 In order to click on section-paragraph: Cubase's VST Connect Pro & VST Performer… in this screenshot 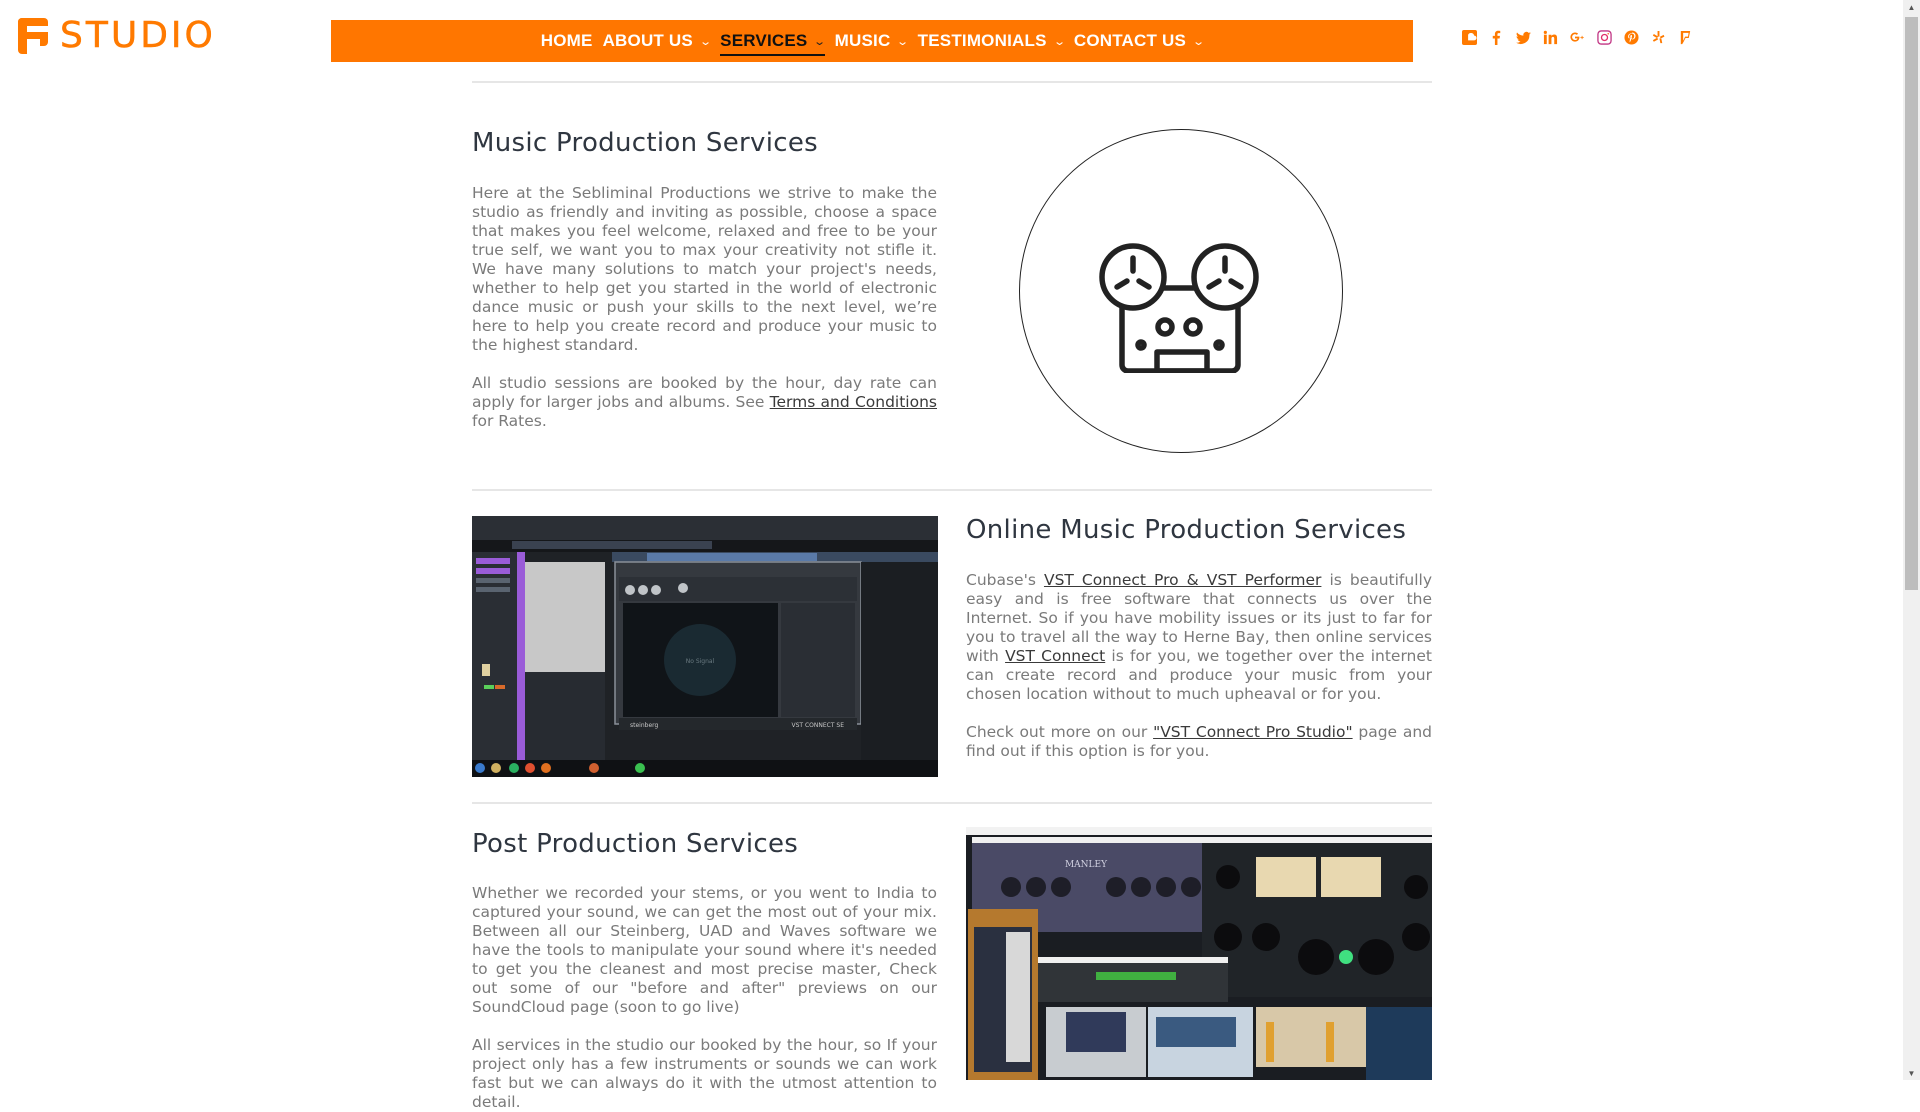, I will do `click(1199, 637)`.